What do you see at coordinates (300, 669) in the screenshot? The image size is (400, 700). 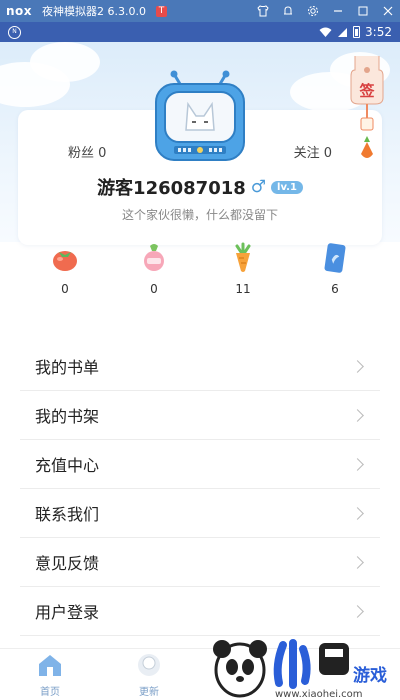 I see `watermark-logo: 游戏 www.xiaohei.com` at bounding box center [300, 669].